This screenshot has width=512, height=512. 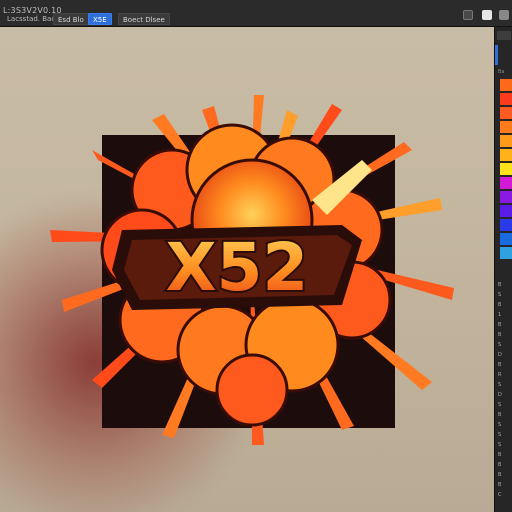 I want to click on panel-tab, so click(x=504, y=35).